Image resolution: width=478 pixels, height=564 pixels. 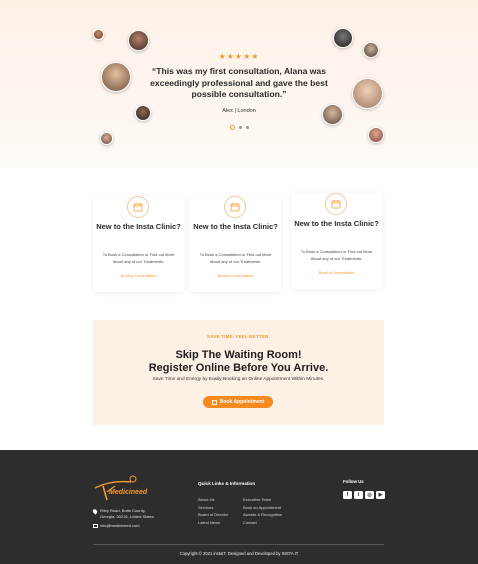 What do you see at coordinates (364, 495) in the screenshot?
I see `social-links: f t ◎ ▶` at bounding box center [364, 495].